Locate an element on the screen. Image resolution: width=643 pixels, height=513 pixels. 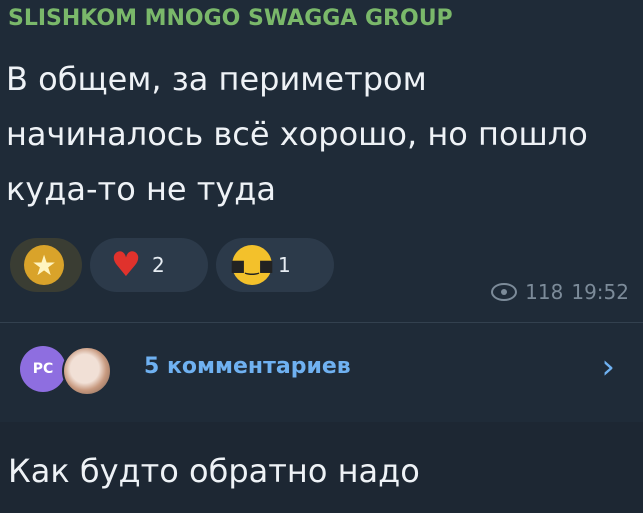
smiling-face-with-sunglasses-icon: ■‿■ is located at coordinates (252, 265).